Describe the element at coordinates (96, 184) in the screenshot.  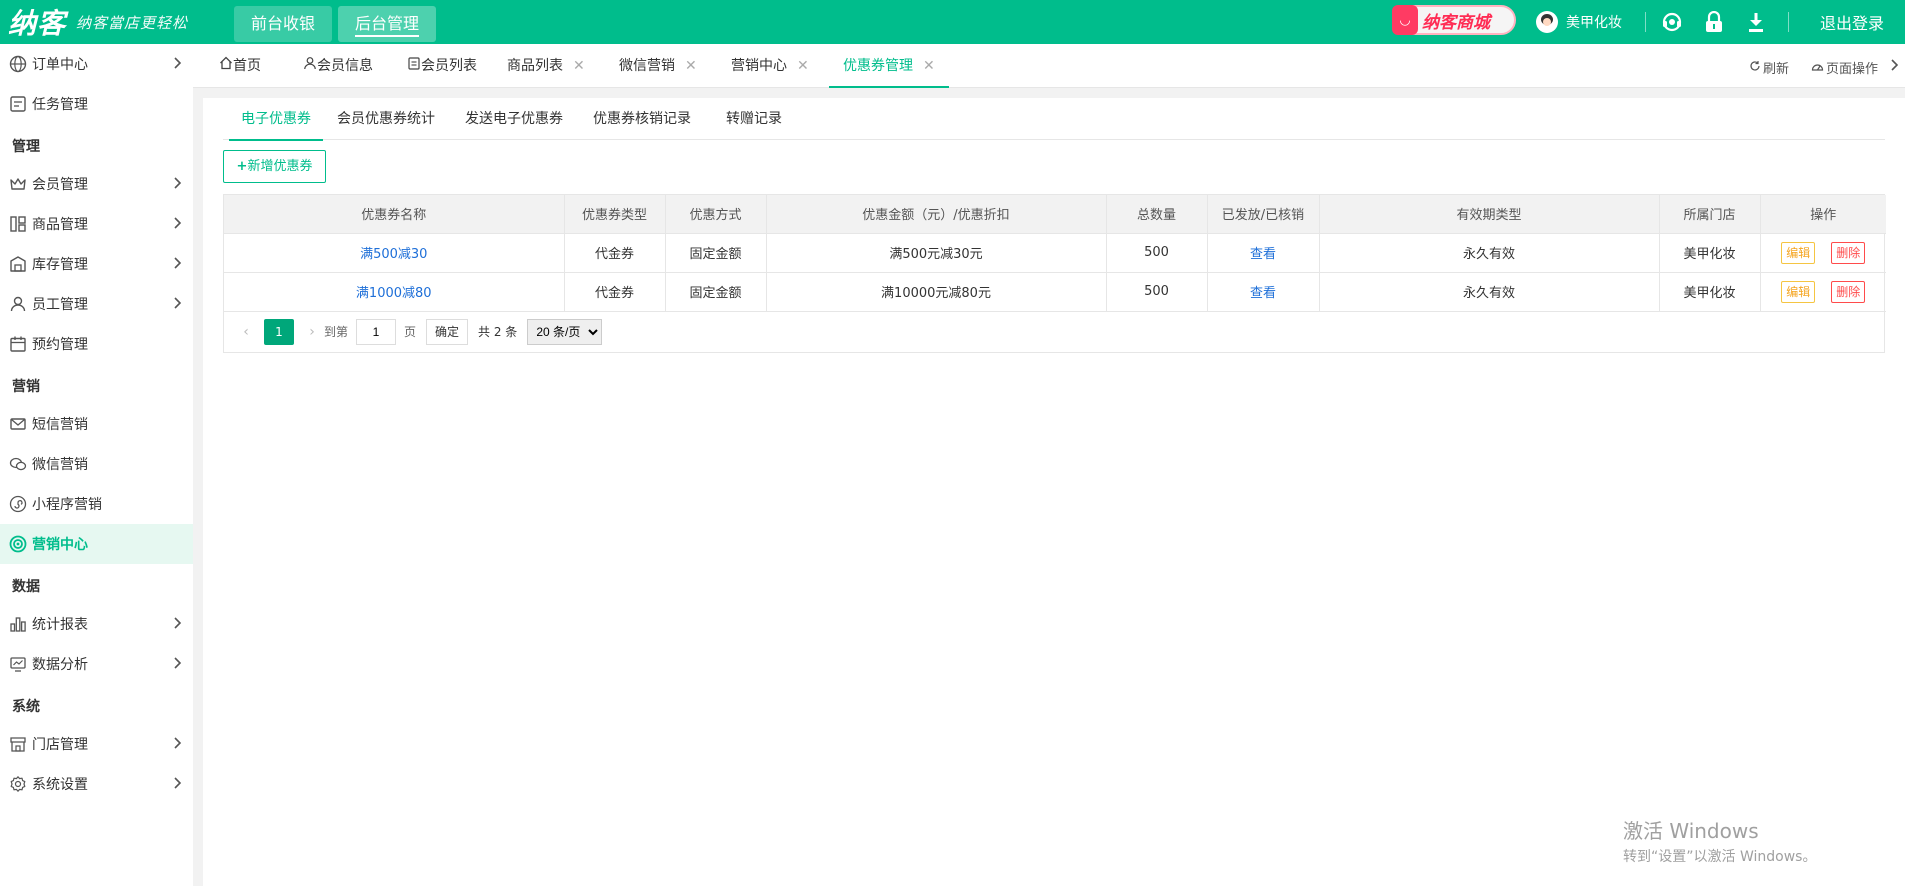
I see `sidebar-item-member-management: 会员管理` at that location.